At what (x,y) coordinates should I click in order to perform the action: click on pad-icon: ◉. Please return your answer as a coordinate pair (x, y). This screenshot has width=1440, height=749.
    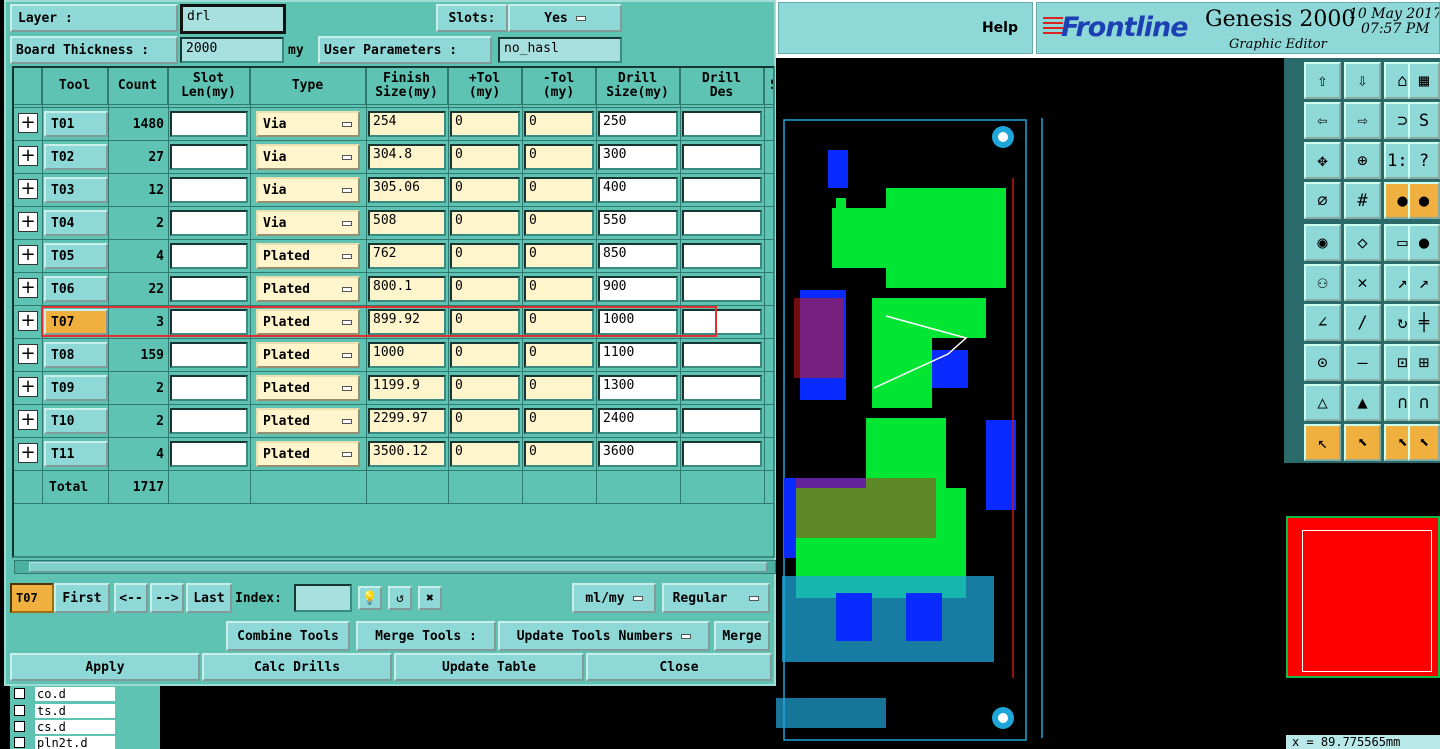
    Looking at the image, I should click on (1322, 242).